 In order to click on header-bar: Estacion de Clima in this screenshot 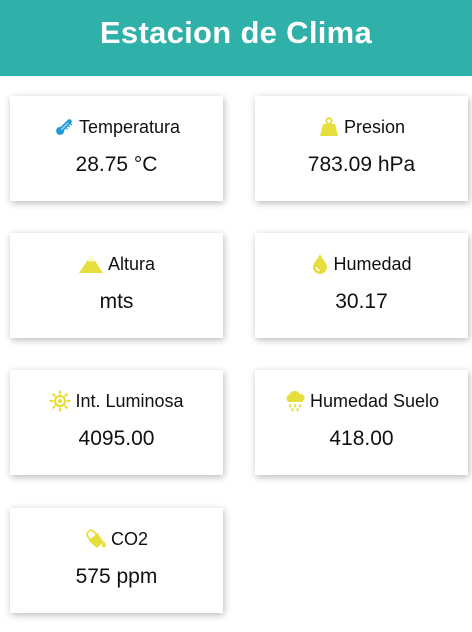, I will do `click(236, 38)`.